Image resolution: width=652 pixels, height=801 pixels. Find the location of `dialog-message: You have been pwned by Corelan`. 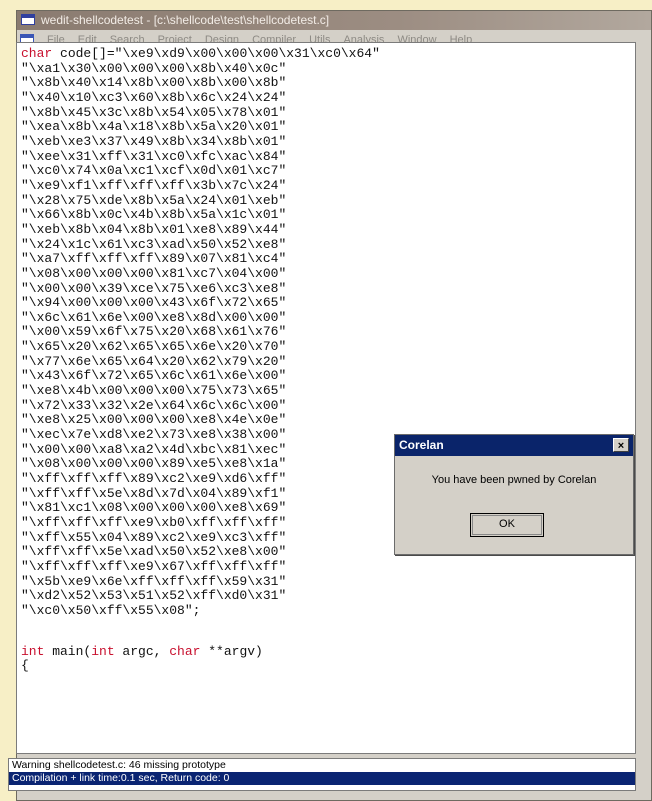

dialog-message: You have been pwned by Corelan is located at coordinates (514, 480).